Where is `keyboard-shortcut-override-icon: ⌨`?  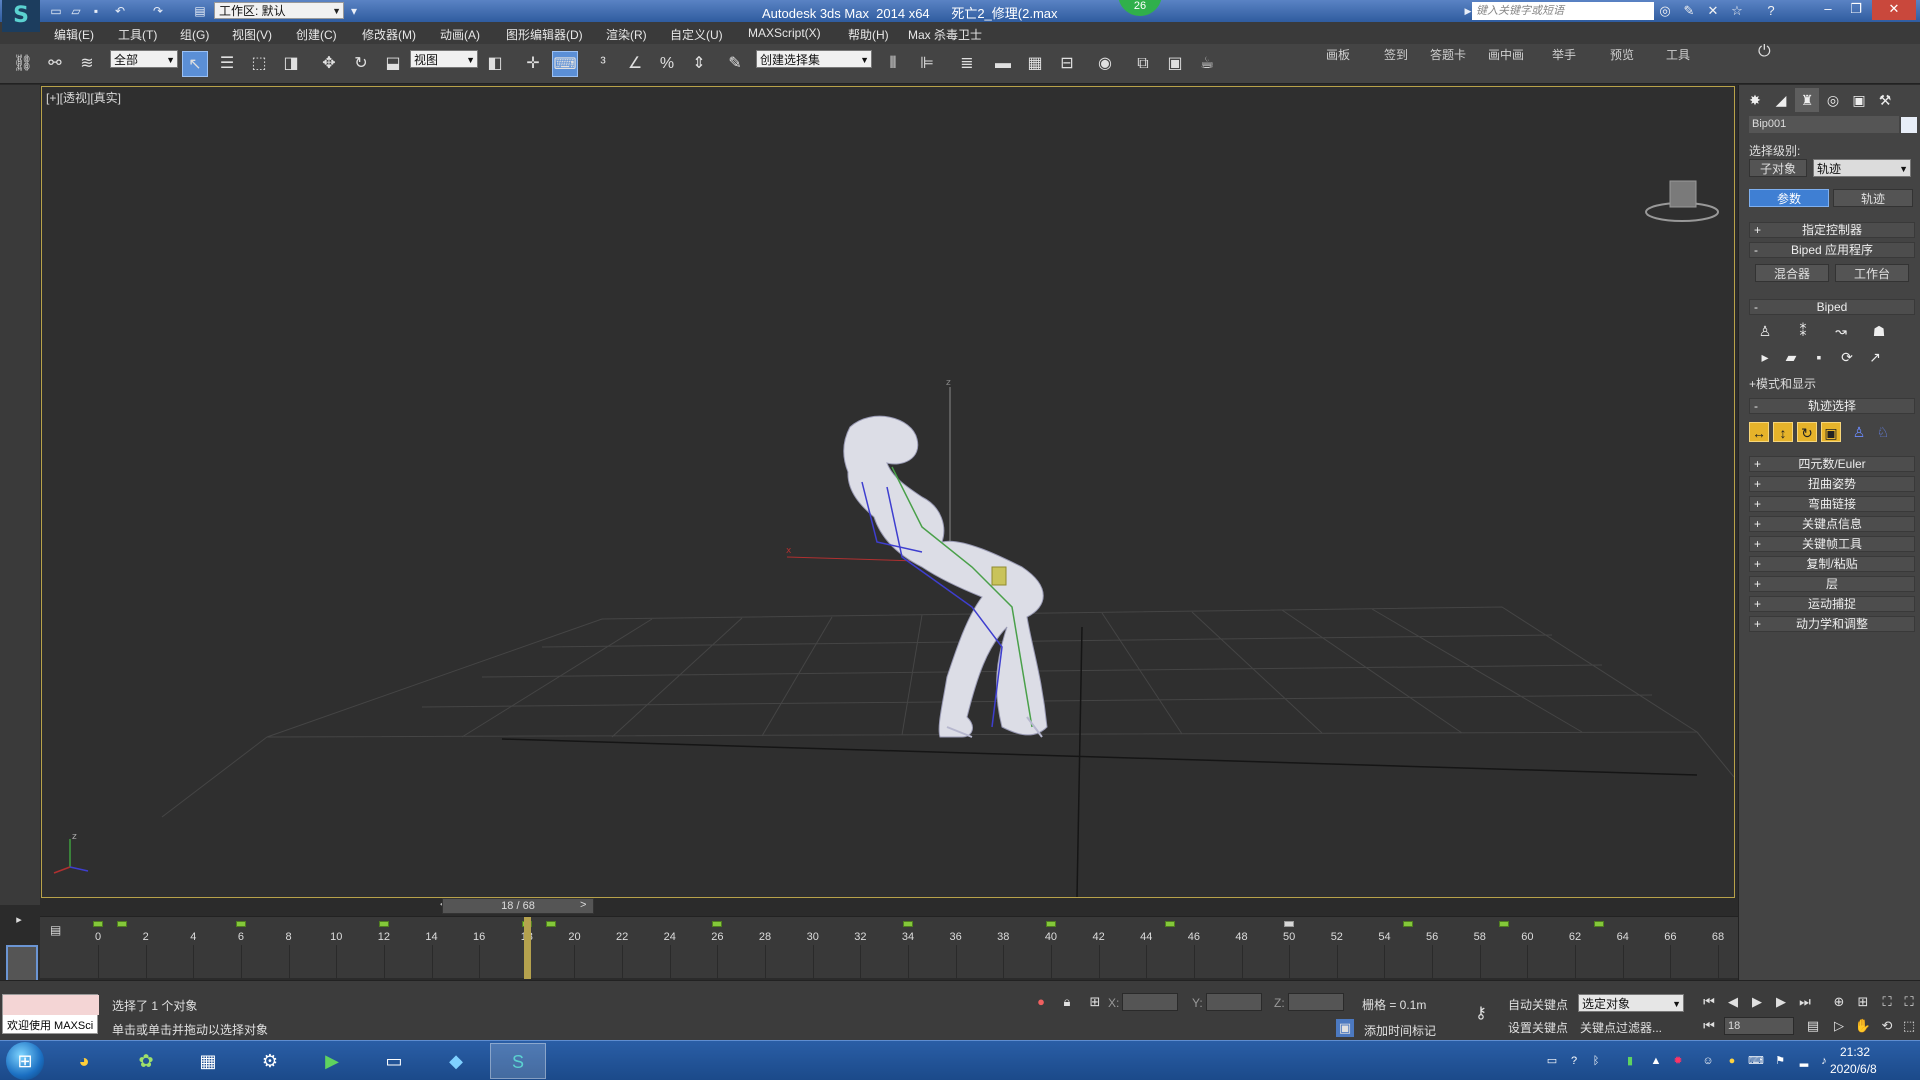
keyboard-shortcut-override-icon: ⌨ is located at coordinates (565, 64).